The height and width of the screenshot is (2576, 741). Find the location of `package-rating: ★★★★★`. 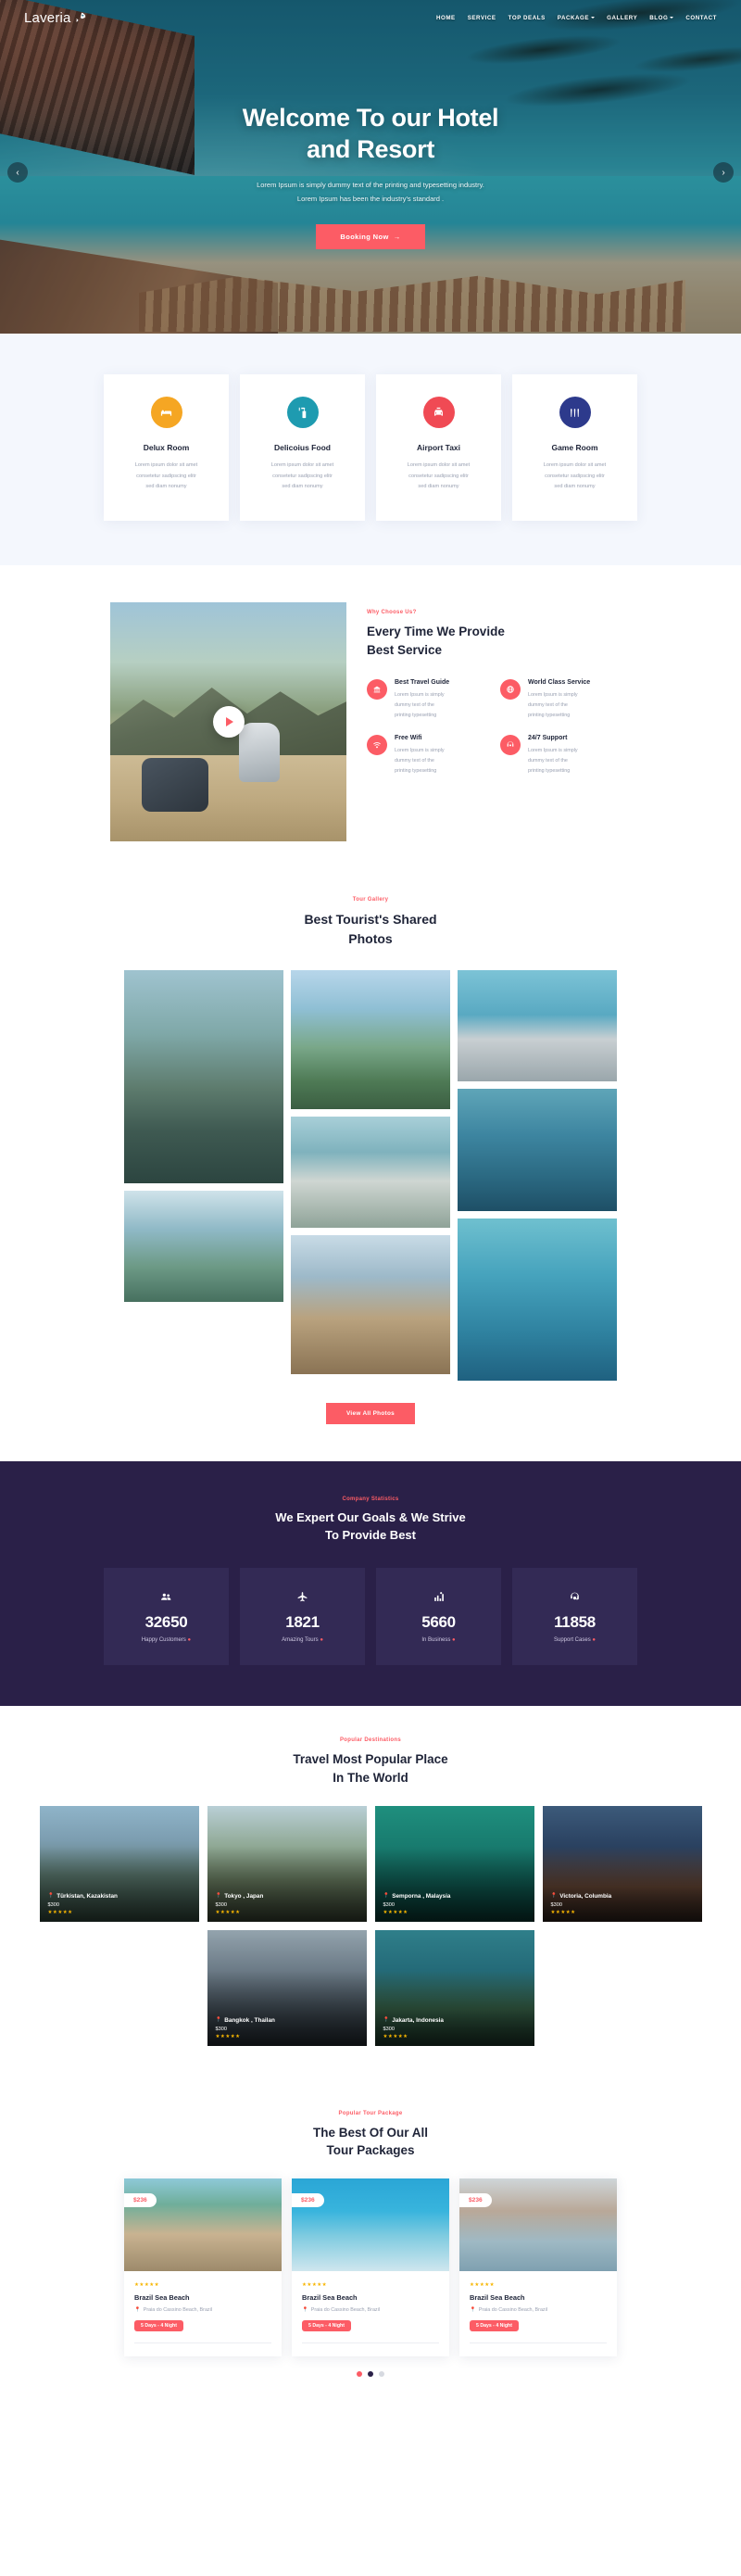

package-rating: ★★★★★ is located at coordinates (315, 2285).